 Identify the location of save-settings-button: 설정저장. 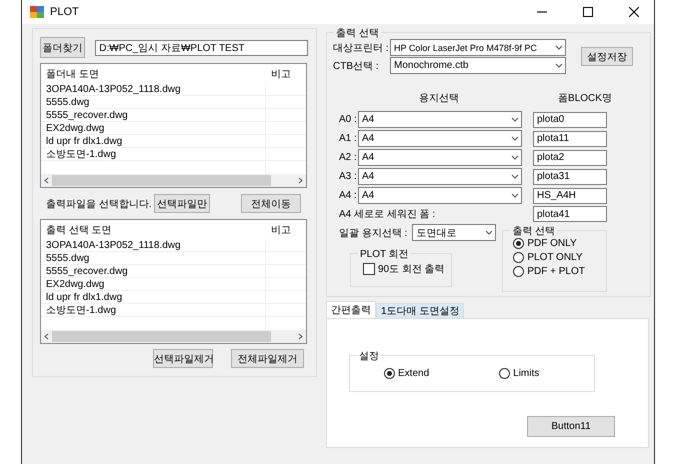
(607, 56).